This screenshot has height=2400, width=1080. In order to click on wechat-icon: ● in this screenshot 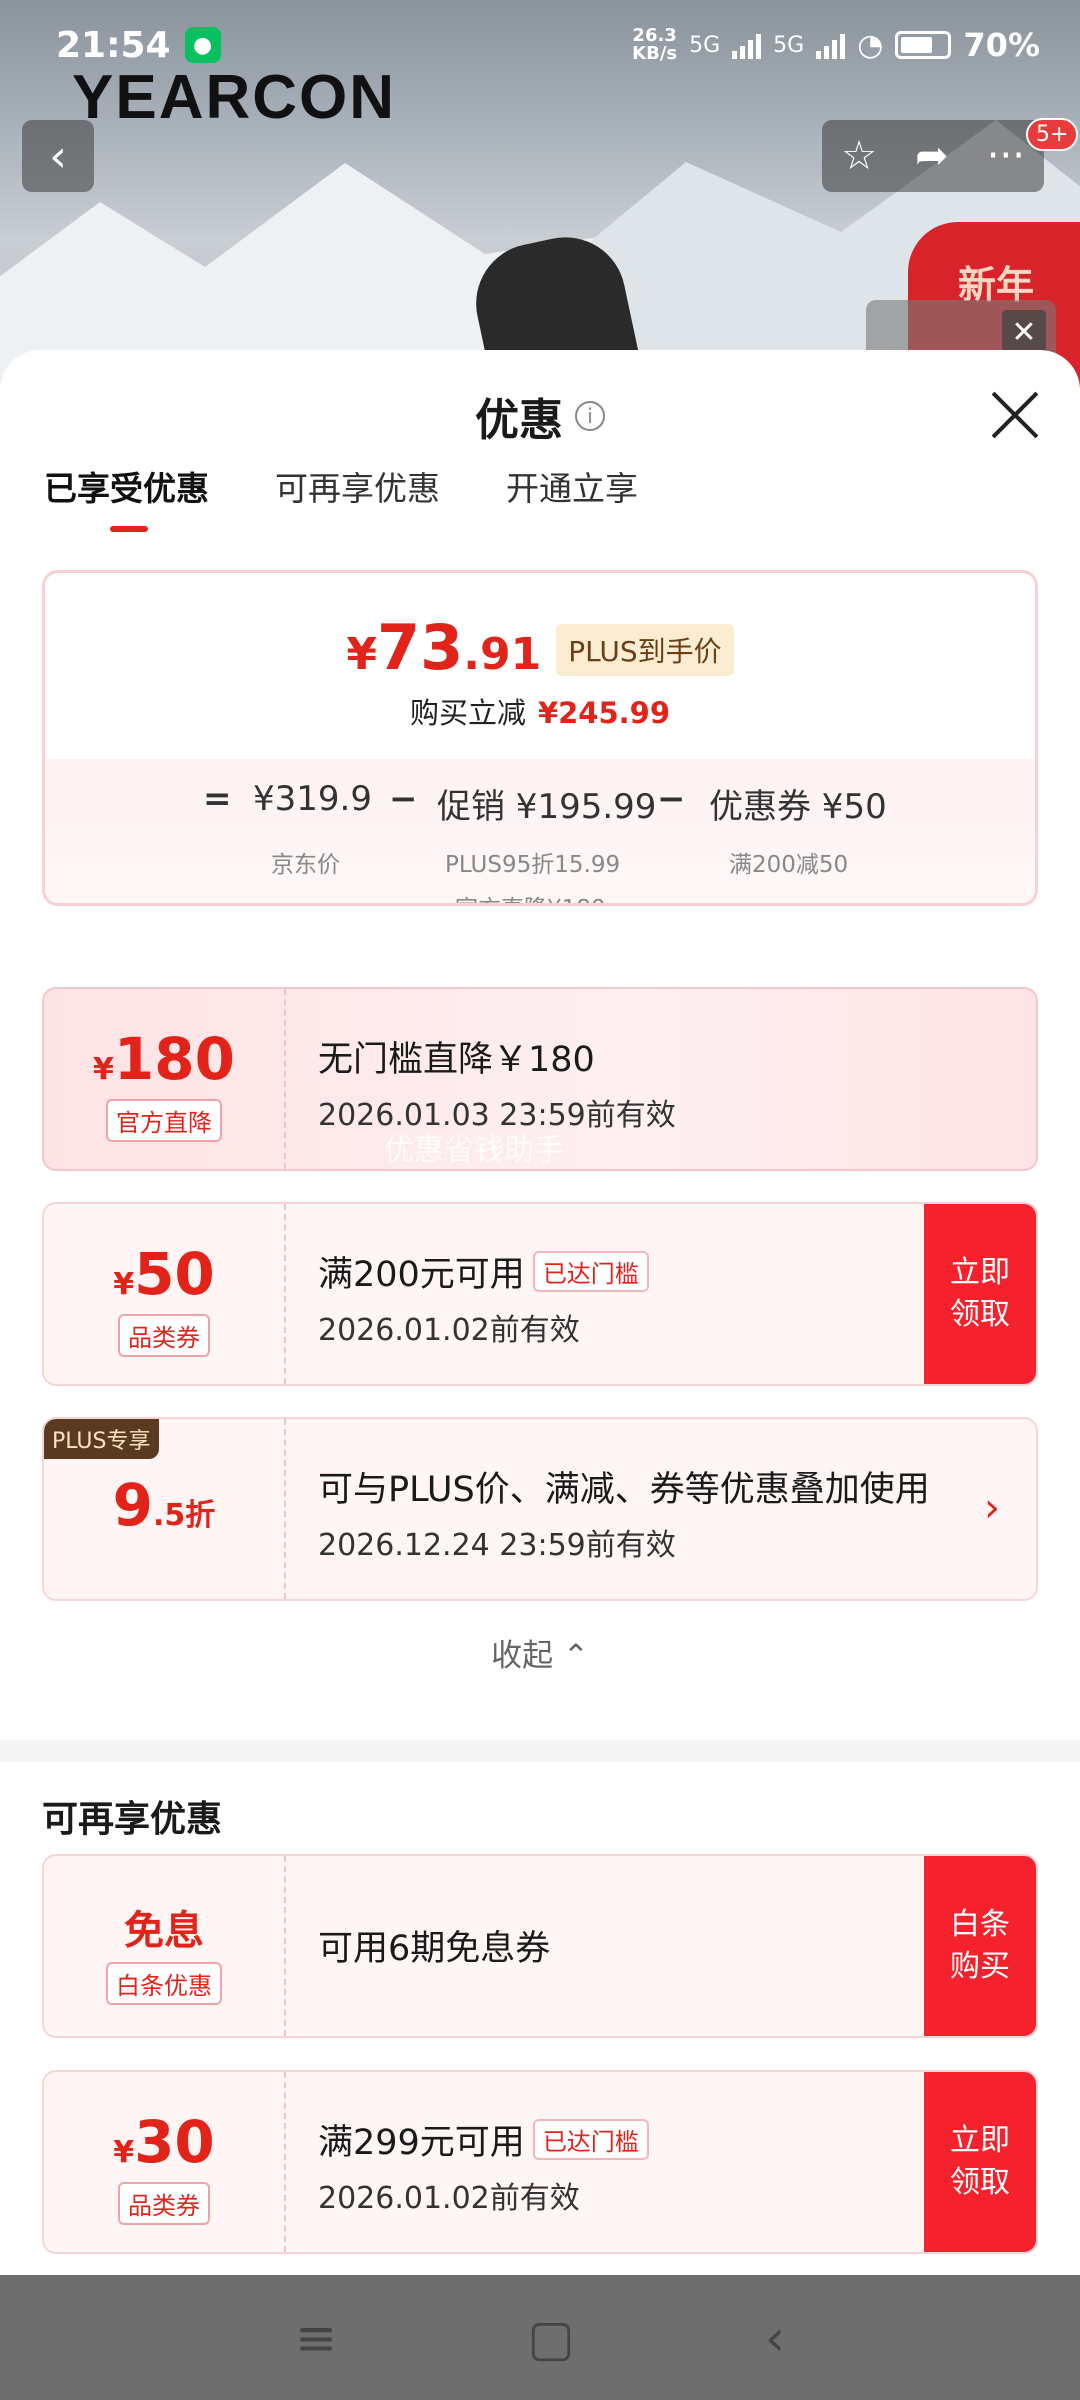, I will do `click(202, 45)`.